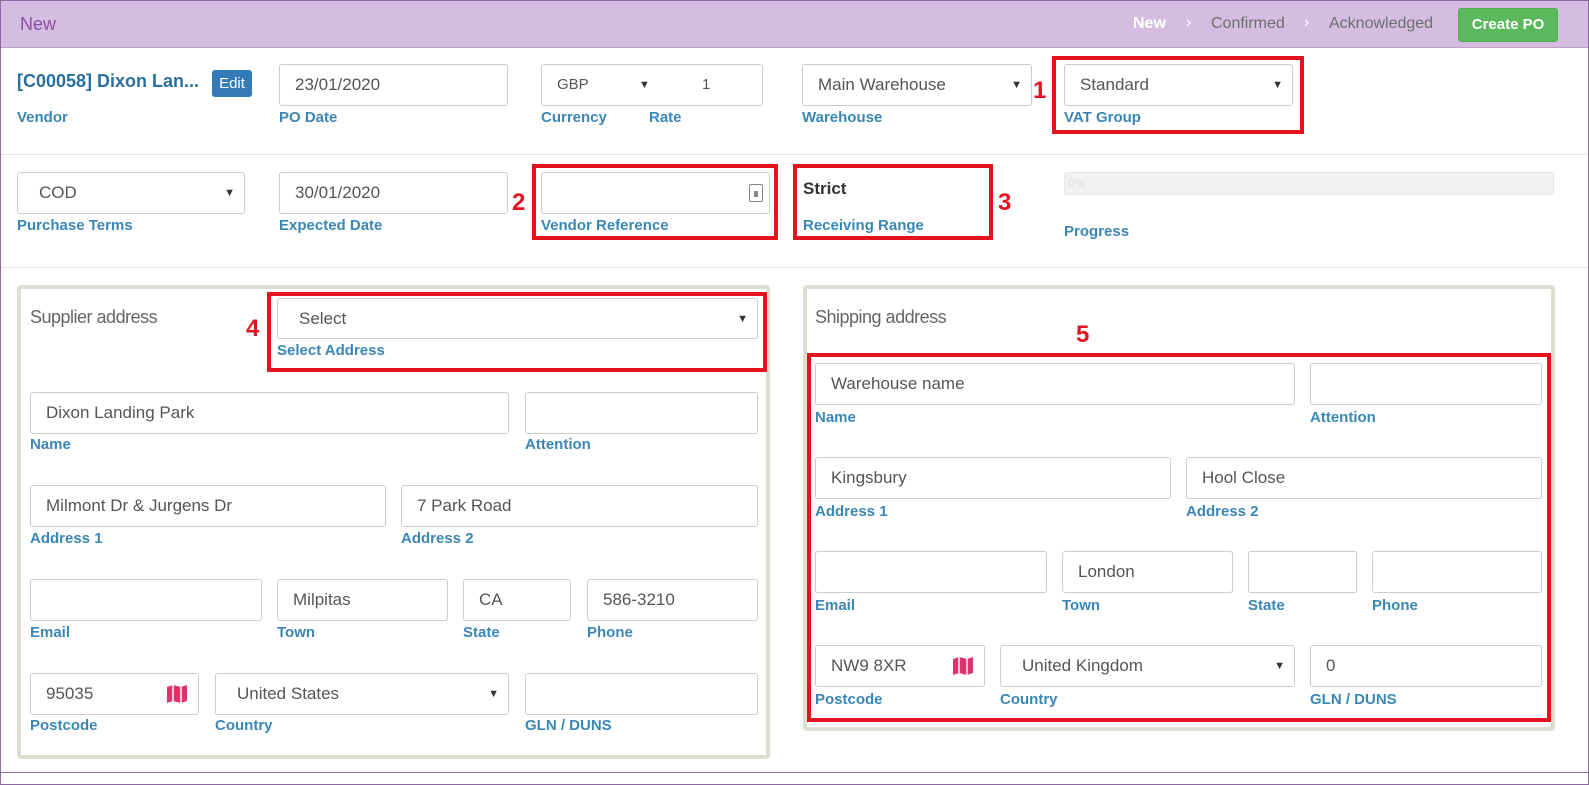  Describe the element at coordinates (1248, 24) in the screenshot. I see `step-confirmed: Confirmed` at that location.